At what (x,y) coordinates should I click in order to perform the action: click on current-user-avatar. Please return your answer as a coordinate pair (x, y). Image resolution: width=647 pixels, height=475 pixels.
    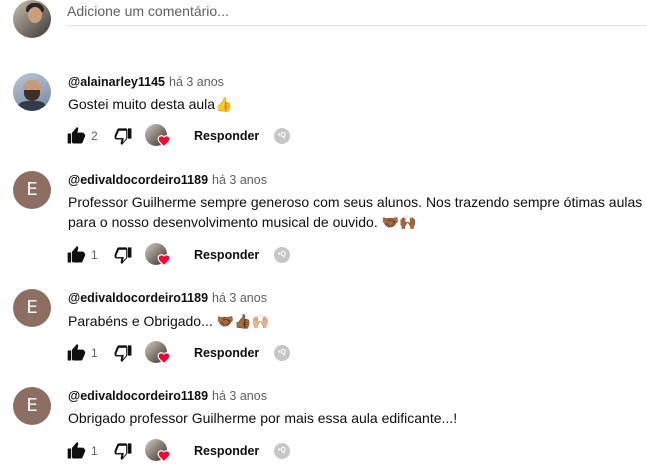
    Looking at the image, I should click on (32, 19).